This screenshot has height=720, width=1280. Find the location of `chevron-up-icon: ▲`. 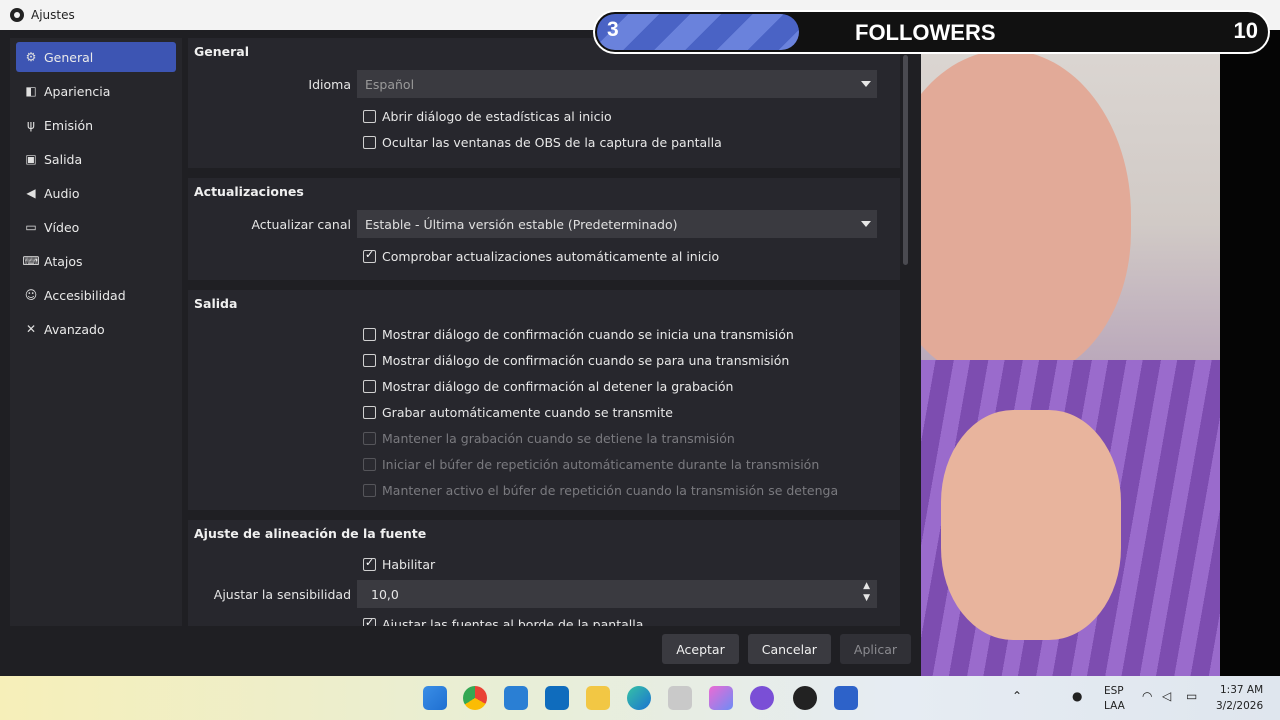

chevron-up-icon: ▲ is located at coordinates (866, 586).